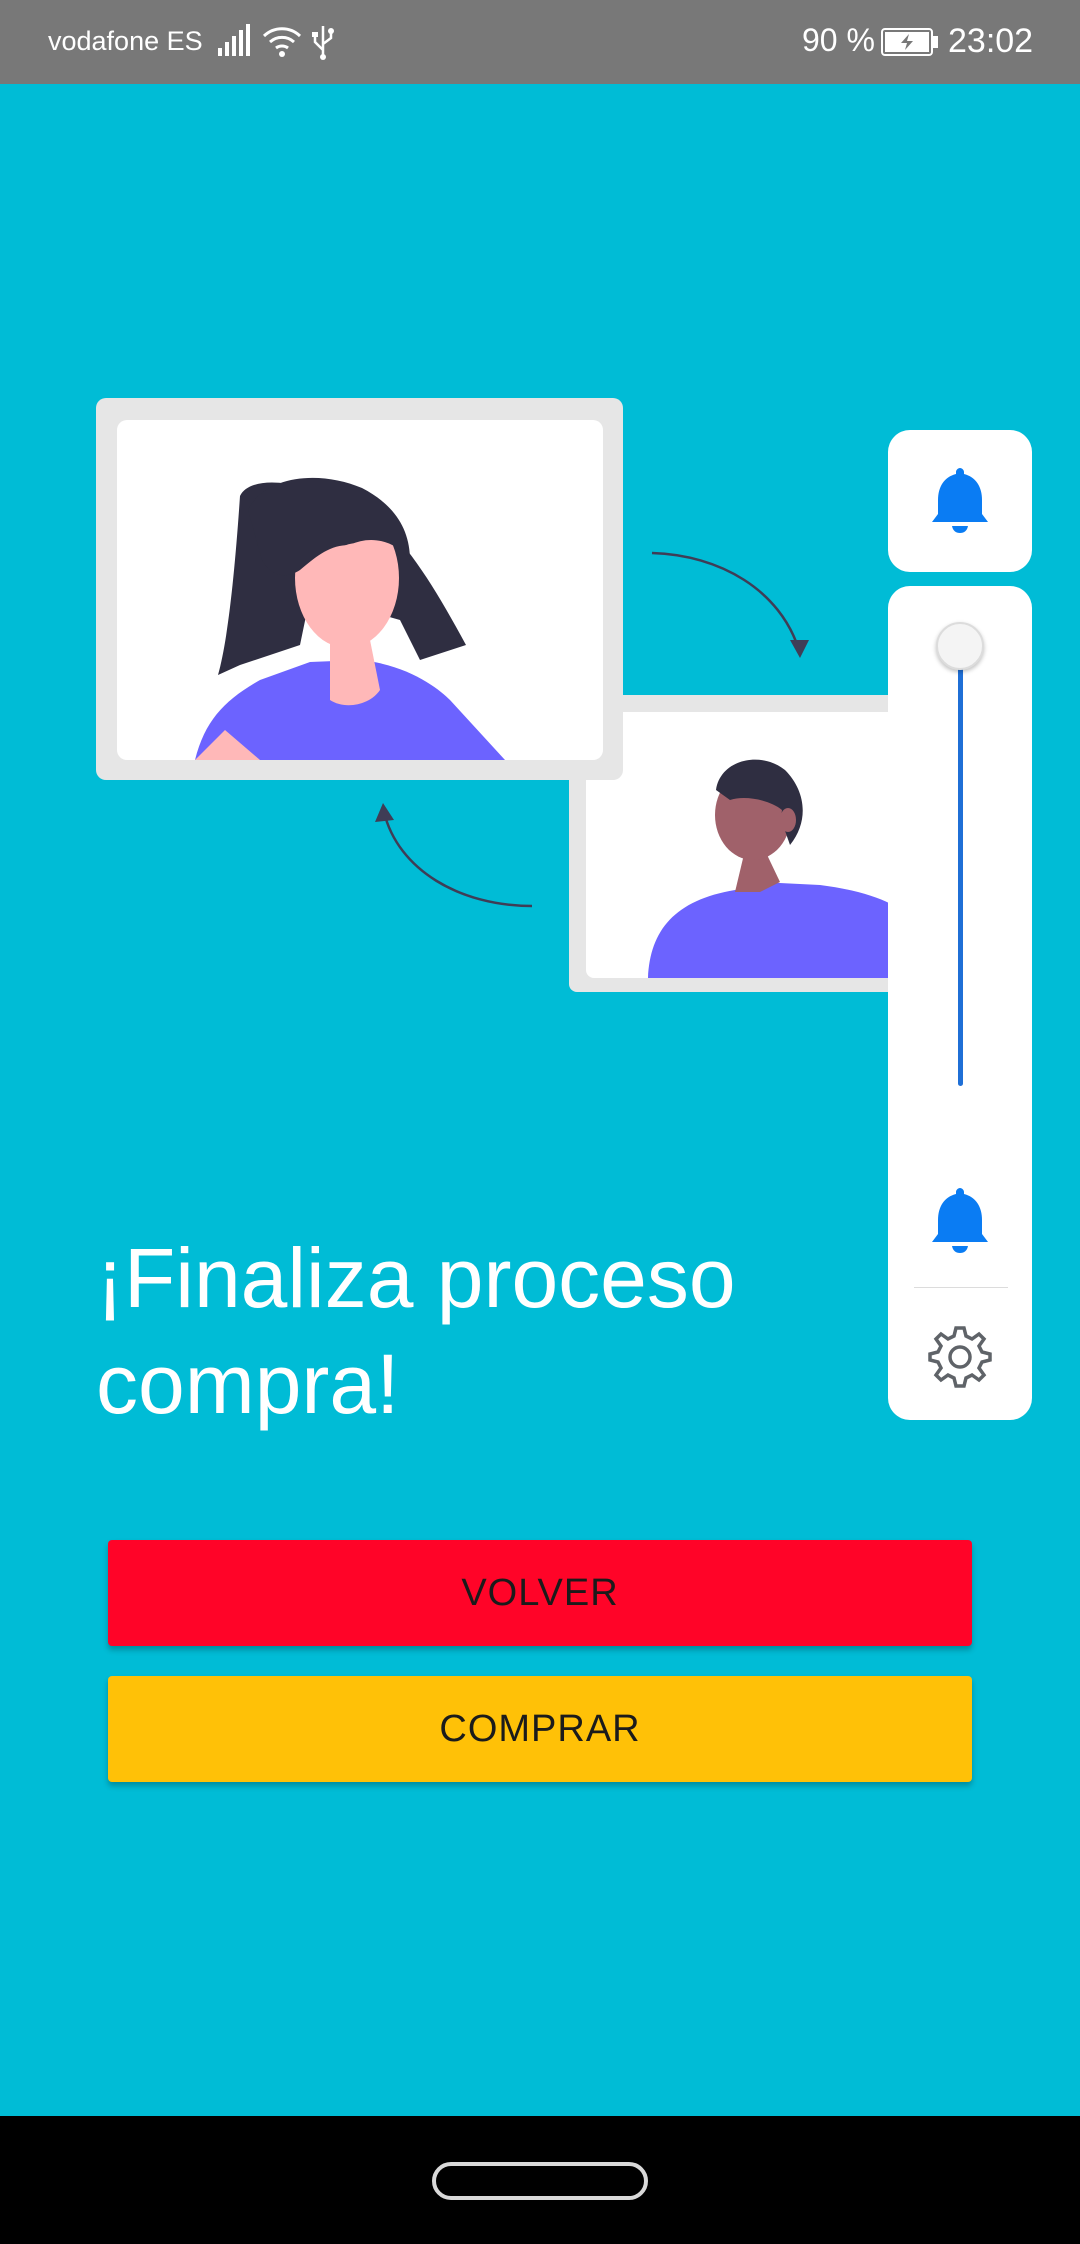  What do you see at coordinates (838, 40) in the screenshot?
I see `battery-percent: 90 %` at bounding box center [838, 40].